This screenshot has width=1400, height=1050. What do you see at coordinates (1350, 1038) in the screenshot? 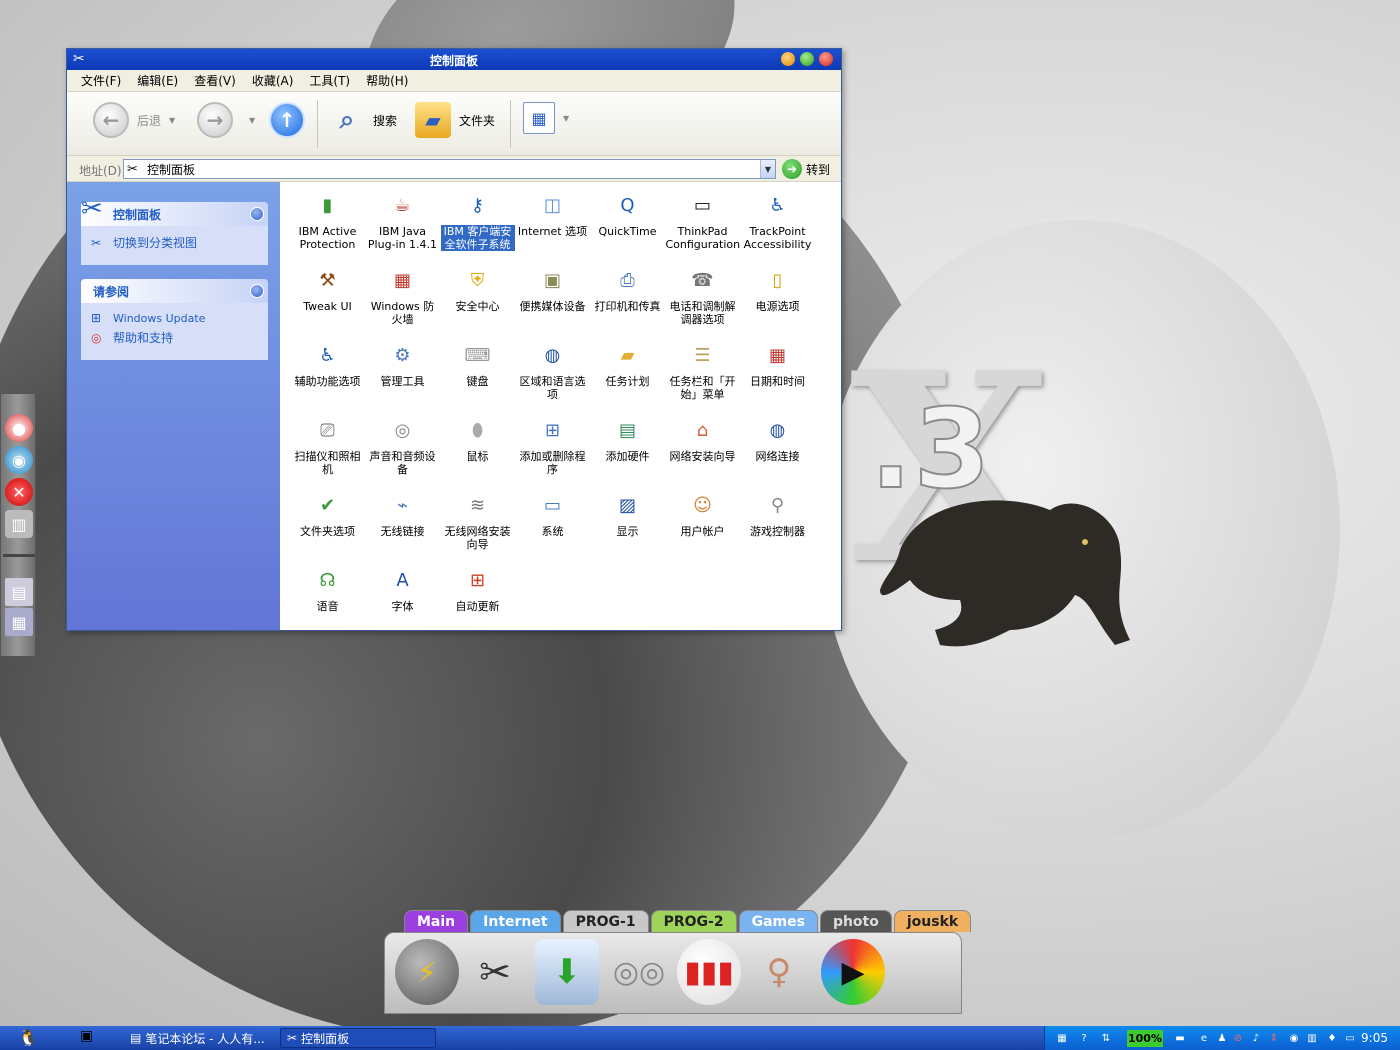
I see `display-tray-icon: ▭` at bounding box center [1350, 1038].